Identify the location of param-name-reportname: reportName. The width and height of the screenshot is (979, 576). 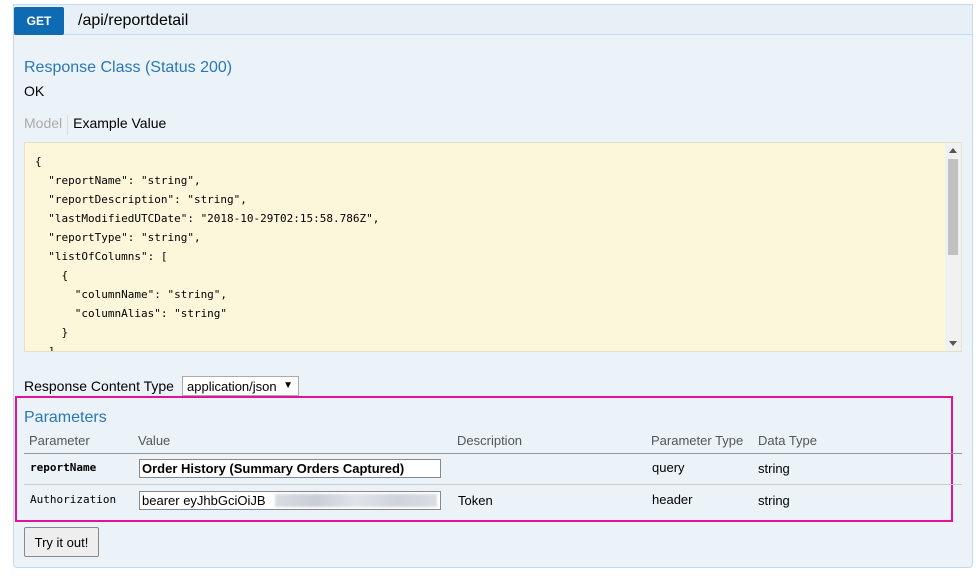
(63, 467).